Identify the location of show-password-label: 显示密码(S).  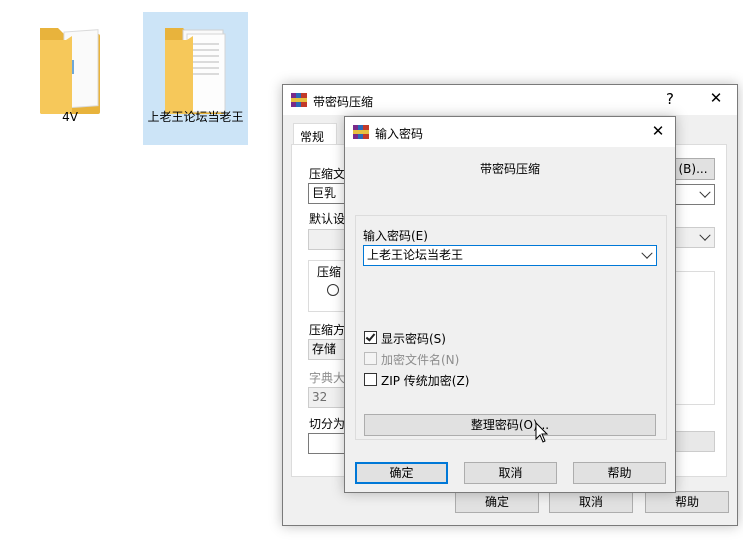
(413, 339).